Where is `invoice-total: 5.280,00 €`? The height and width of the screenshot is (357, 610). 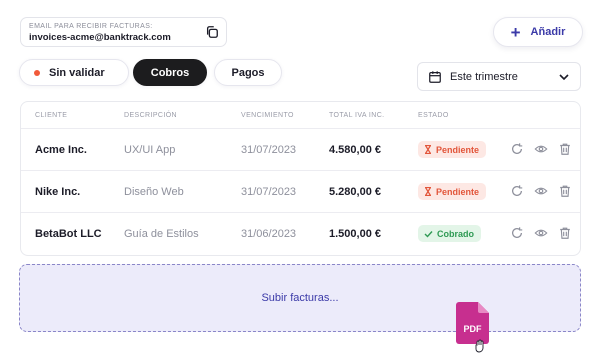
invoice-total: 5.280,00 € is located at coordinates (355, 192).